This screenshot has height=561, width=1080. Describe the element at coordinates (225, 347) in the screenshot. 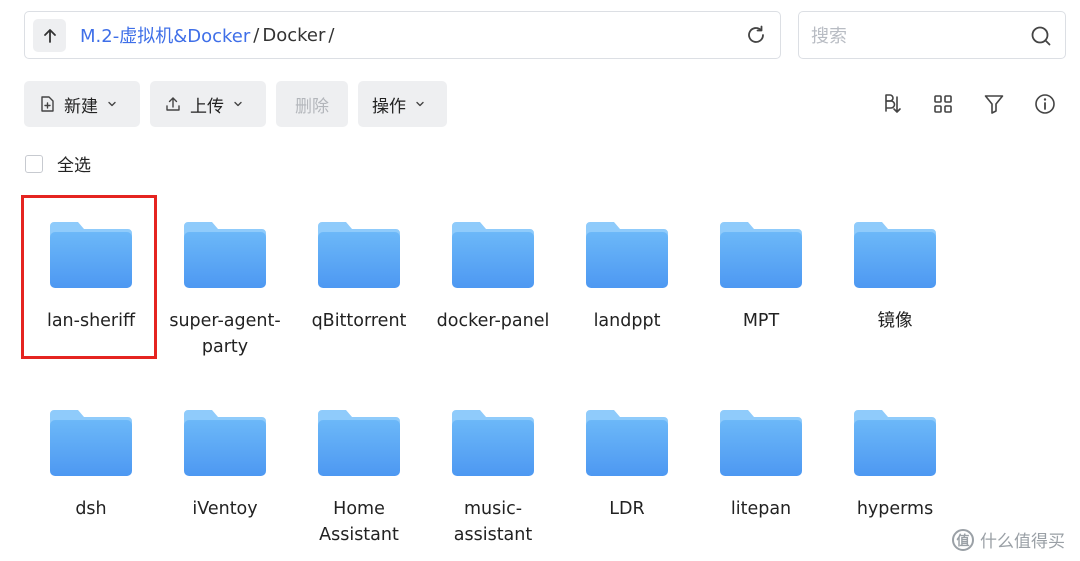

I see `folder-label-line: party` at that location.